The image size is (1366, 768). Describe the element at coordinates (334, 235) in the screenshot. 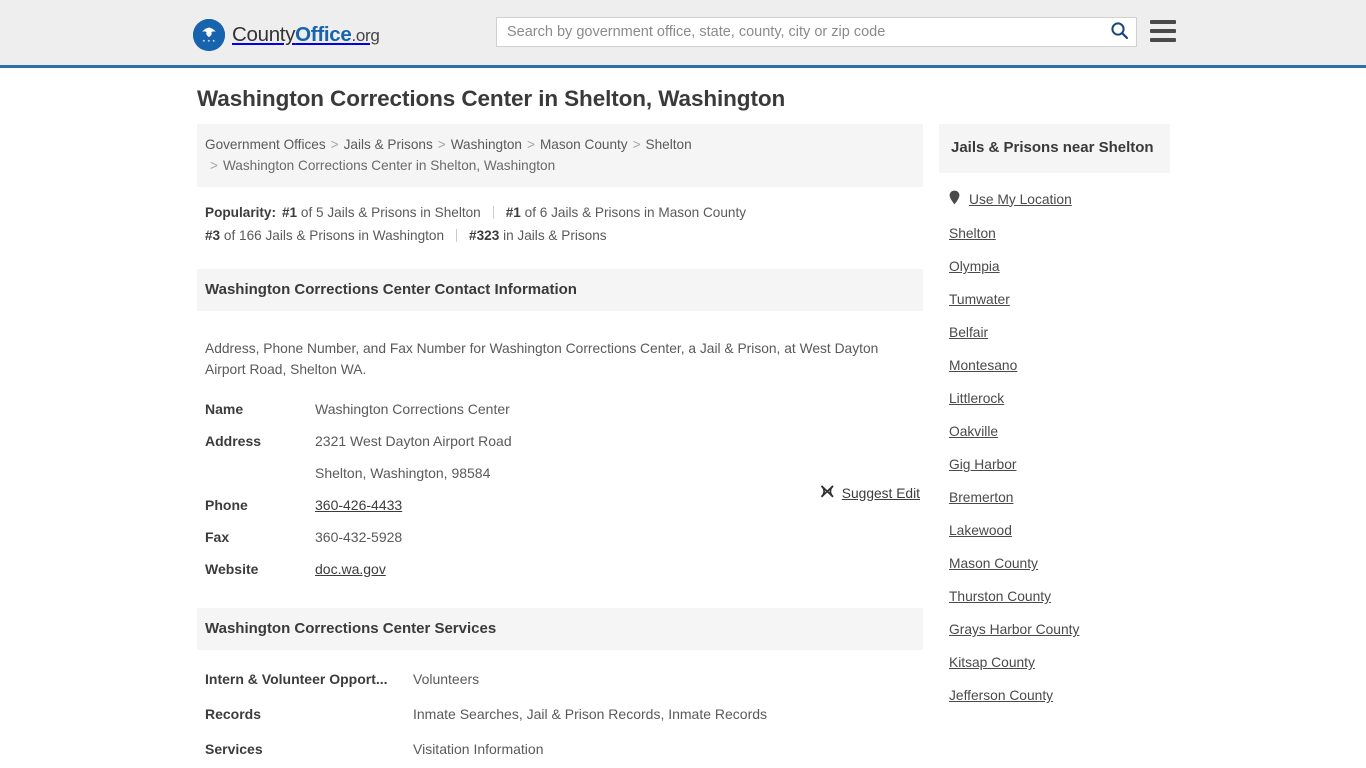

I see `popularity-text: of 166 Jails & Prisons in Washington` at that location.